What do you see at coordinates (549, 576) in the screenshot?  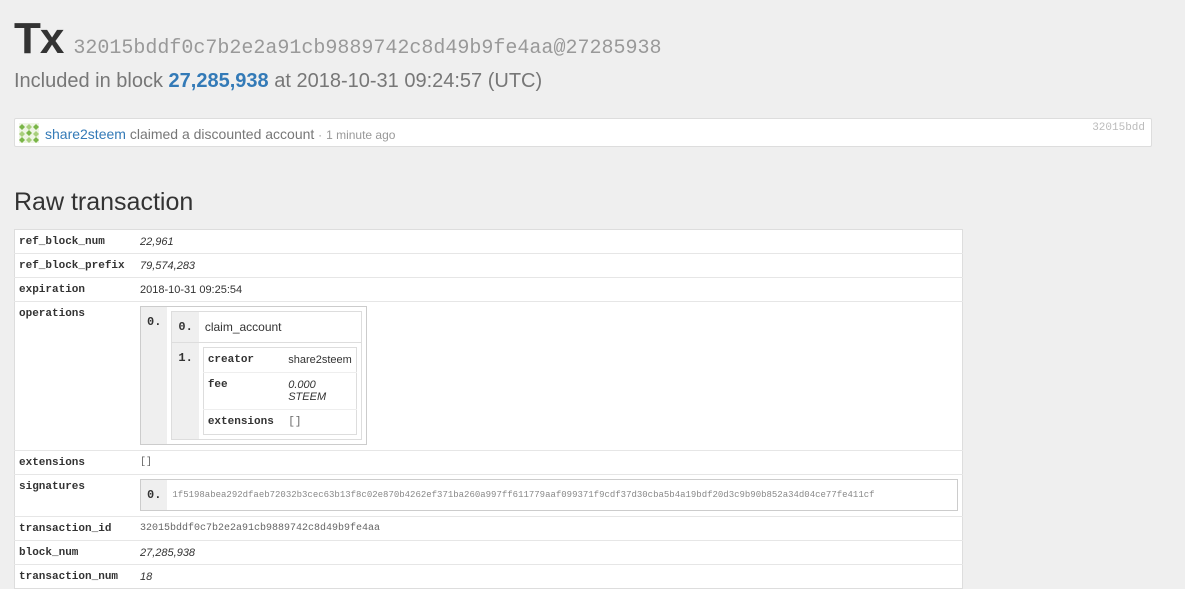 I see `row-value: 18` at bounding box center [549, 576].